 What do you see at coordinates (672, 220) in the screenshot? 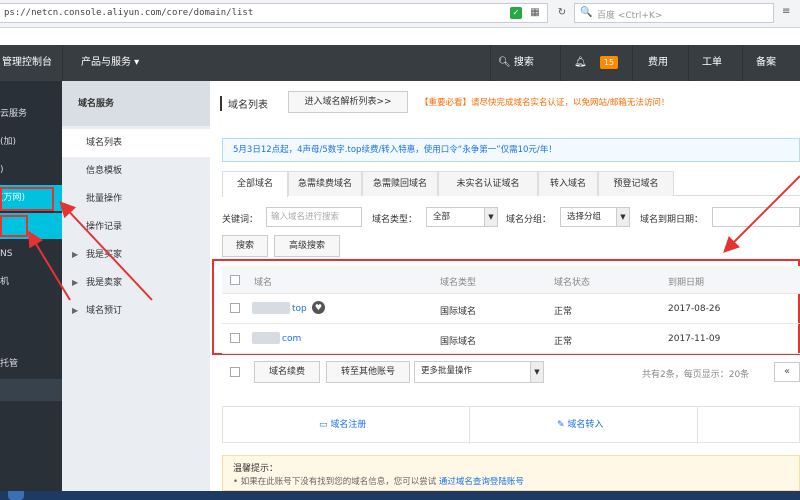
I see `expire-label: 域名到期日期：` at bounding box center [672, 220].